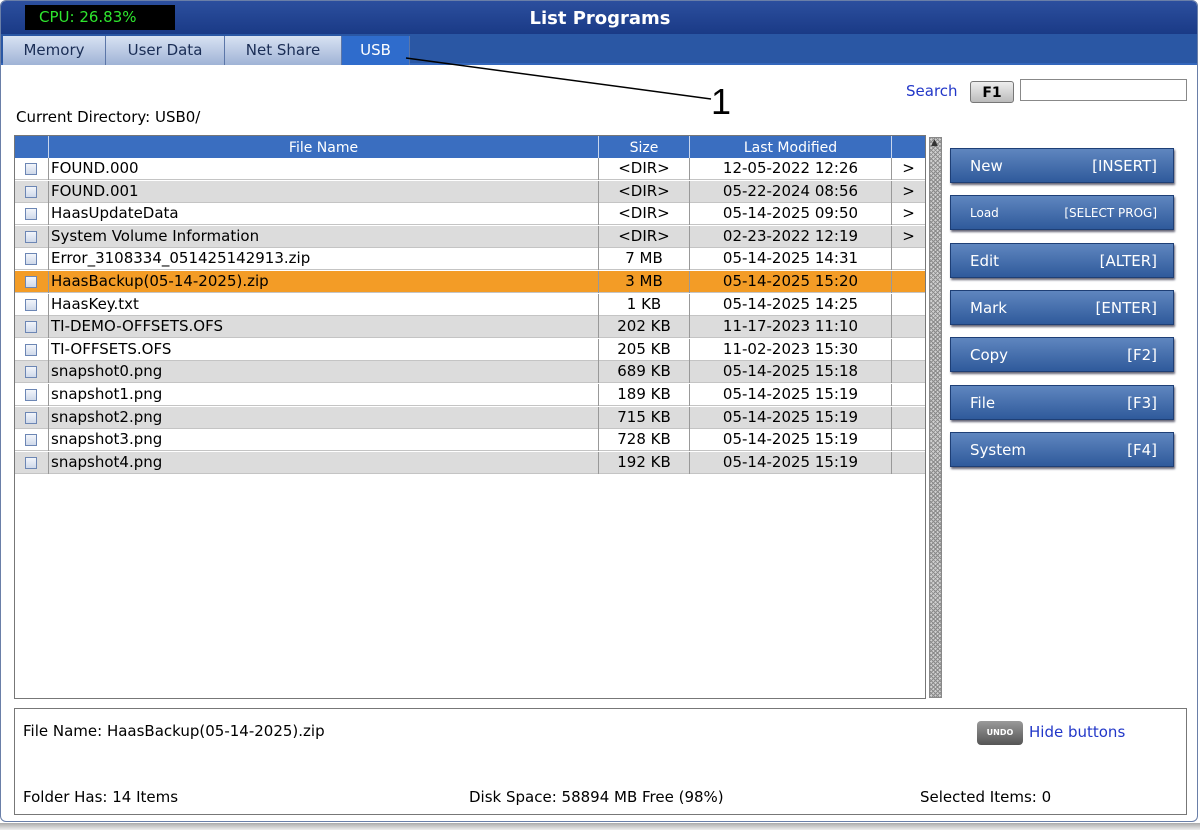 The image size is (1200, 830). Describe the element at coordinates (1062, 402) in the screenshot. I see `file-button: File [F3]` at that location.